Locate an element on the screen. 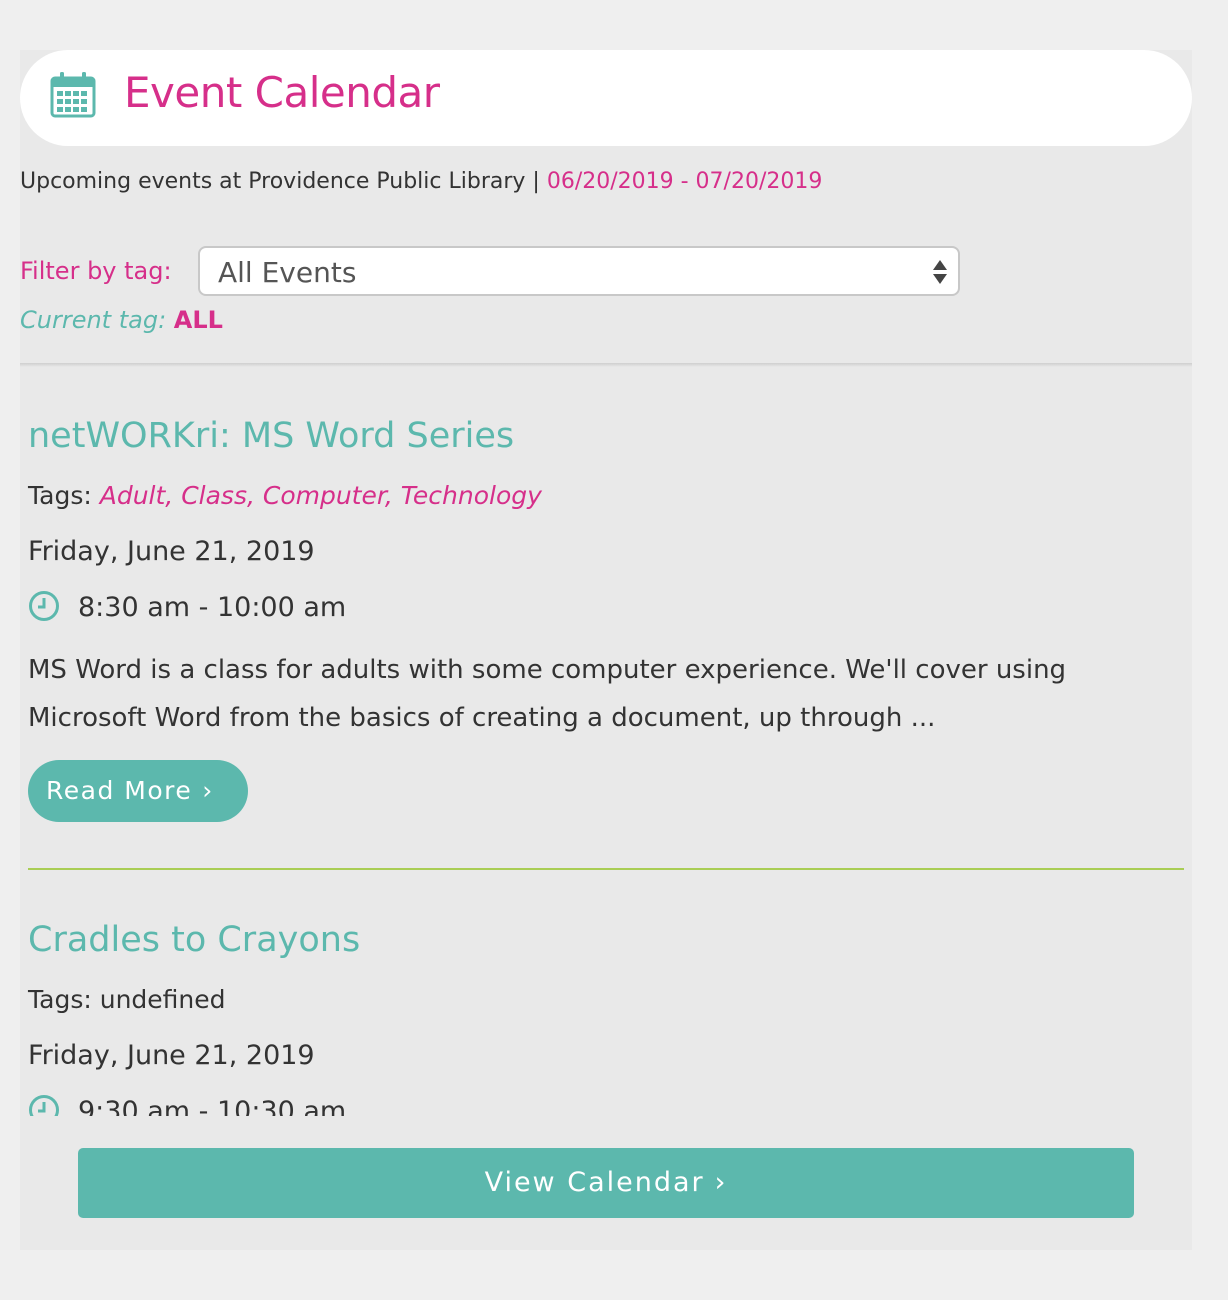  view-calendar-label: View Calendar is located at coordinates (594, 1182).